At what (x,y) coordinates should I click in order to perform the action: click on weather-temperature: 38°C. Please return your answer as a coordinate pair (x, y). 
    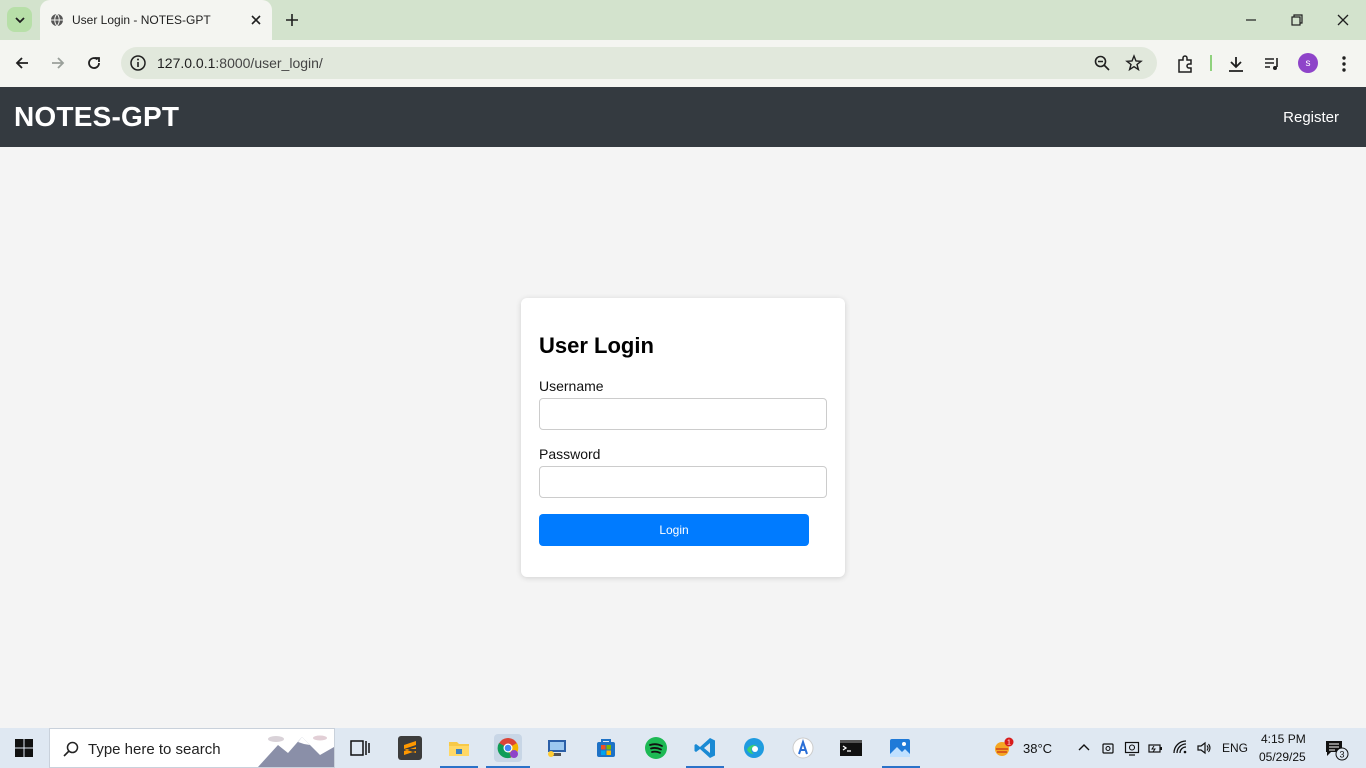
    Looking at the image, I should click on (1037, 748).